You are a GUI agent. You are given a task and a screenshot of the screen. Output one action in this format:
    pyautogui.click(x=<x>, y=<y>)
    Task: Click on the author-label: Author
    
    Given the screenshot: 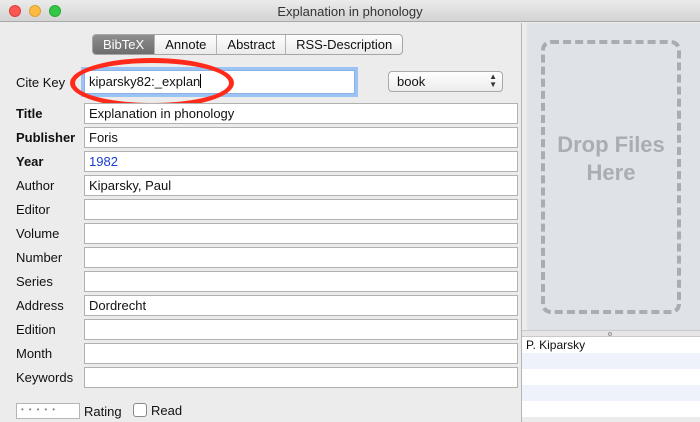 What is the action you would take?
    pyautogui.click(x=35, y=185)
    